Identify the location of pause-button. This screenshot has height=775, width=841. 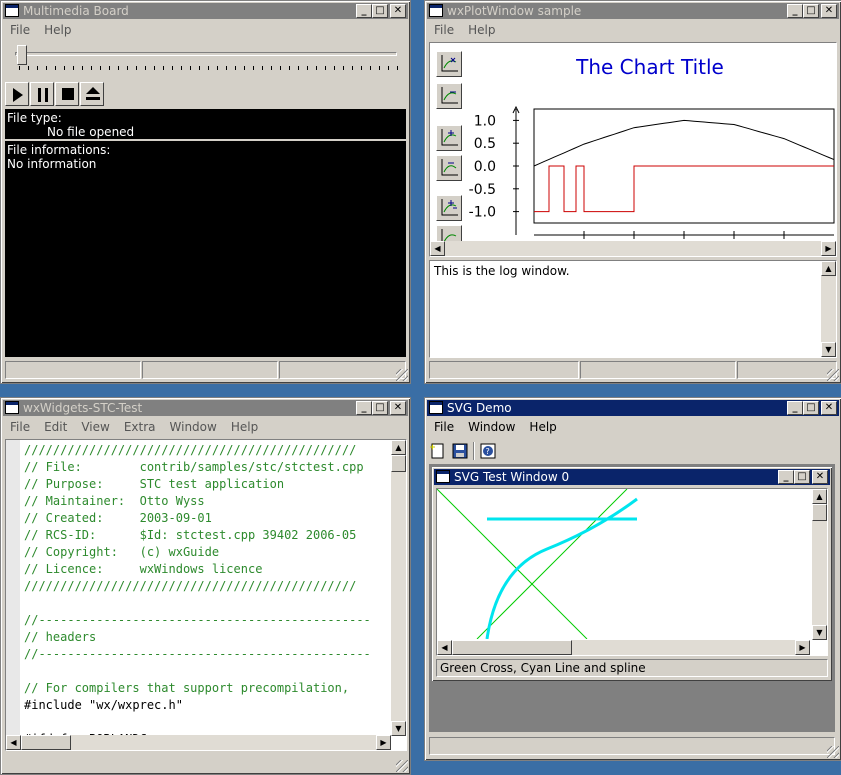
(42, 94).